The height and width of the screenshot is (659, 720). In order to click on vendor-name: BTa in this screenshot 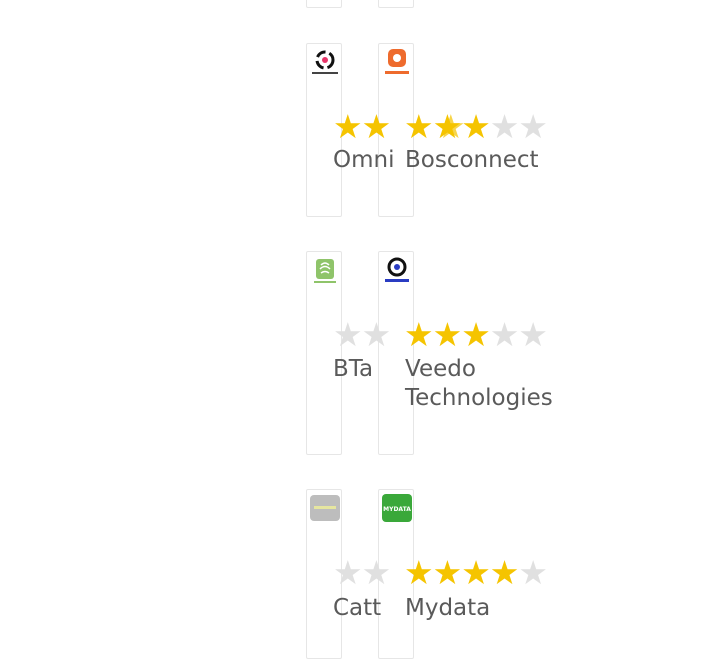, I will do `click(353, 369)`.